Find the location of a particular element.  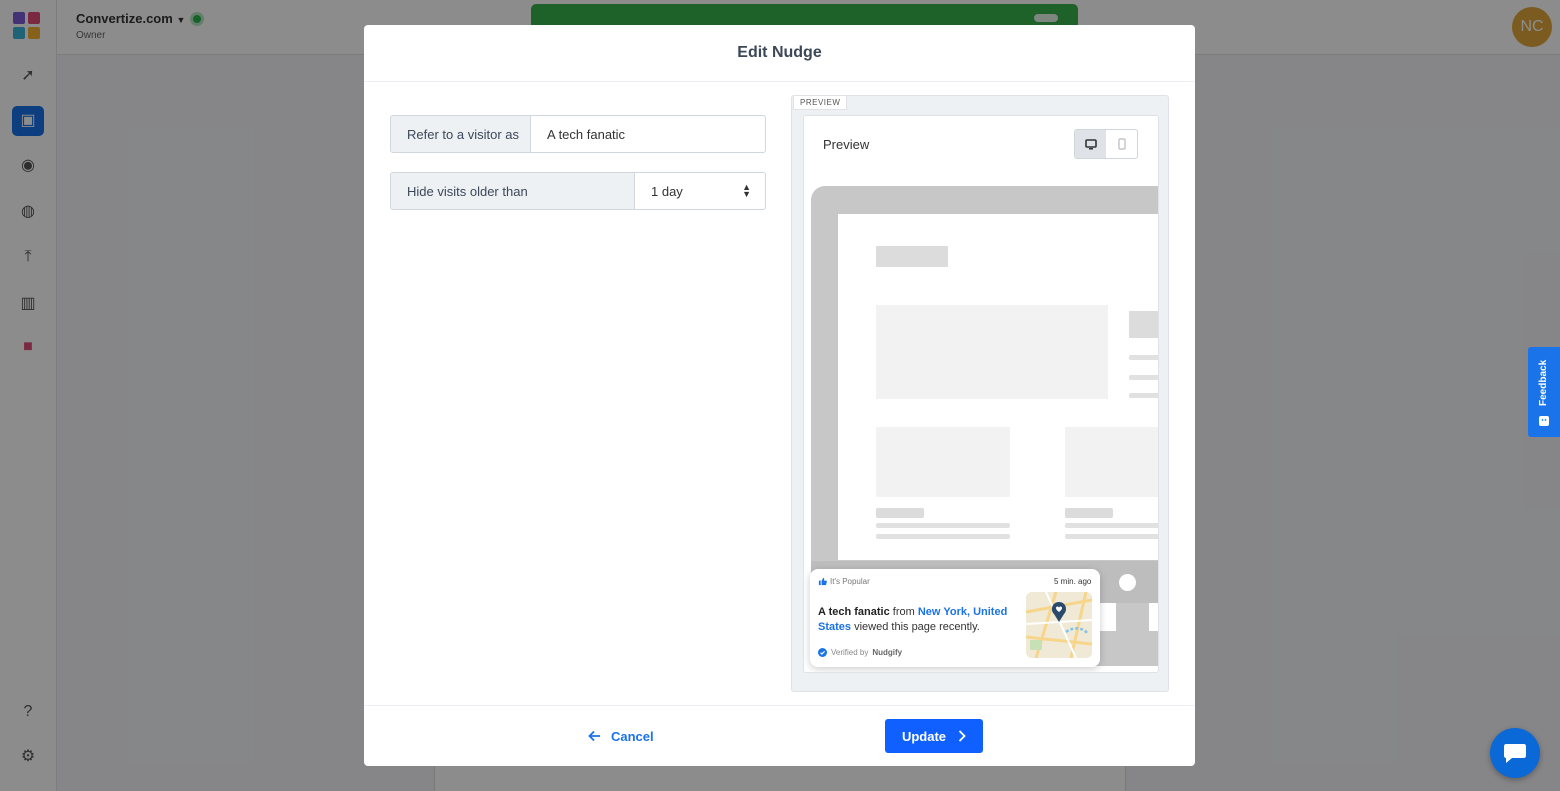

visitor-name-field: Refer to a visitor as A tech fanatic is located at coordinates (578, 134).